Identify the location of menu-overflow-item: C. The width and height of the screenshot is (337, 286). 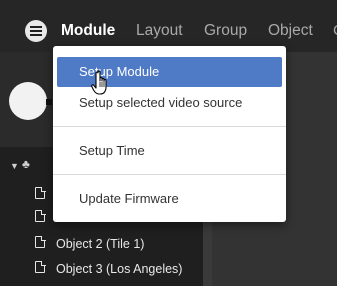
(335, 31).